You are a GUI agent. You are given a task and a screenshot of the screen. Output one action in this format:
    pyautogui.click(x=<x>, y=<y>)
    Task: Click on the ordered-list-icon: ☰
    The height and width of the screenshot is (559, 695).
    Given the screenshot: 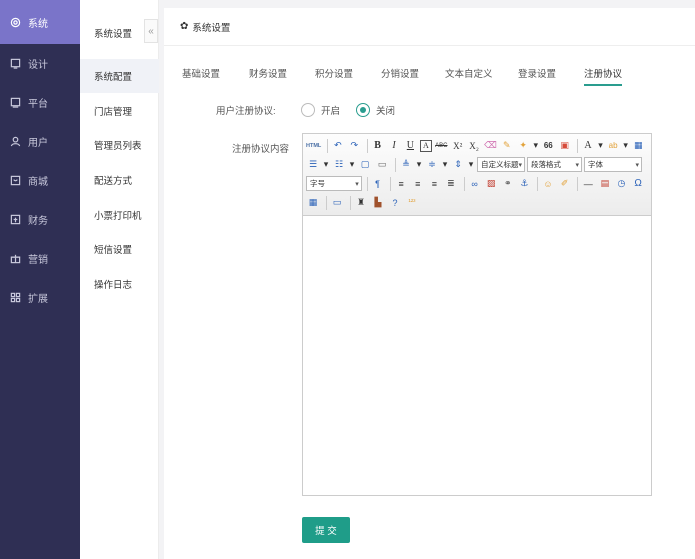 What is the action you would take?
    pyautogui.click(x=313, y=165)
    